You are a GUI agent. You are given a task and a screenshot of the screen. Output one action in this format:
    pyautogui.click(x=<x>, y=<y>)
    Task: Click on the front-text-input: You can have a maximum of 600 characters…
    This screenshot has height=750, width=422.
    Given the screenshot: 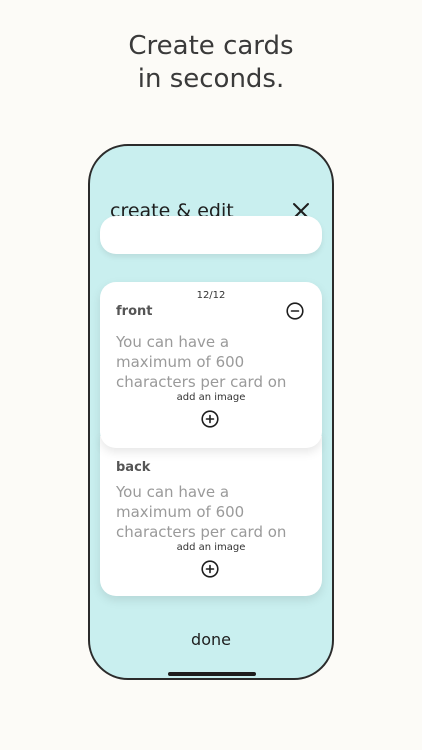 What is the action you would take?
    pyautogui.click(x=206, y=362)
    